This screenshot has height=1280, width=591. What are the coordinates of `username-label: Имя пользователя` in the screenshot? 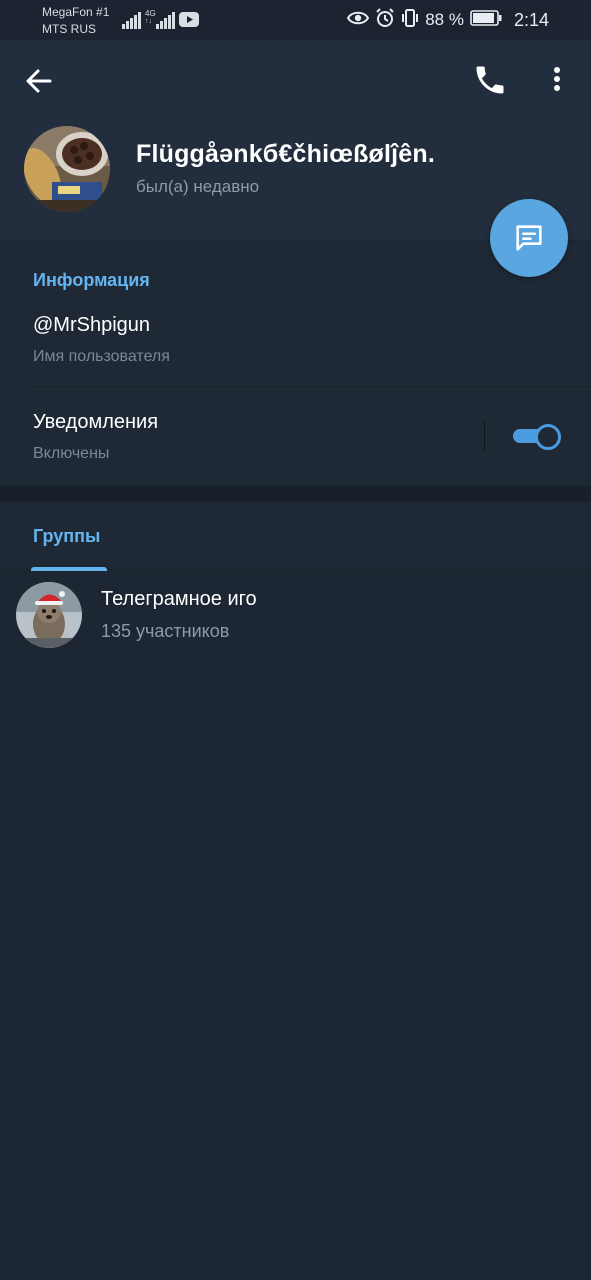 It's located at (101, 356).